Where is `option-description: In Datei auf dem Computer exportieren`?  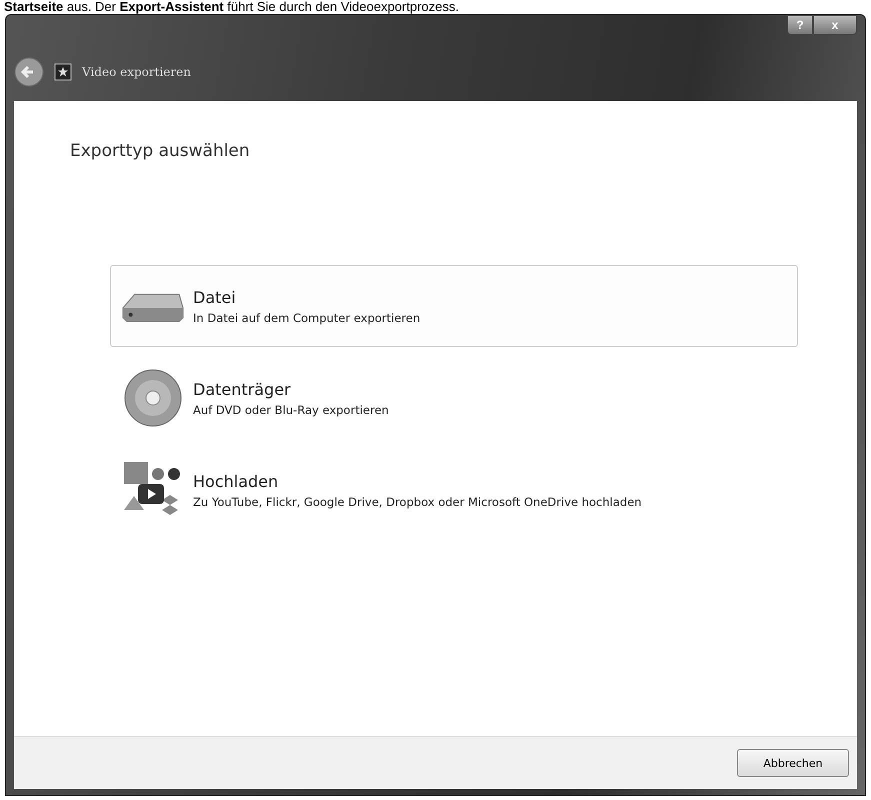 option-description: In Datei auf dem Computer exportieren is located at coordinates (306, 317).